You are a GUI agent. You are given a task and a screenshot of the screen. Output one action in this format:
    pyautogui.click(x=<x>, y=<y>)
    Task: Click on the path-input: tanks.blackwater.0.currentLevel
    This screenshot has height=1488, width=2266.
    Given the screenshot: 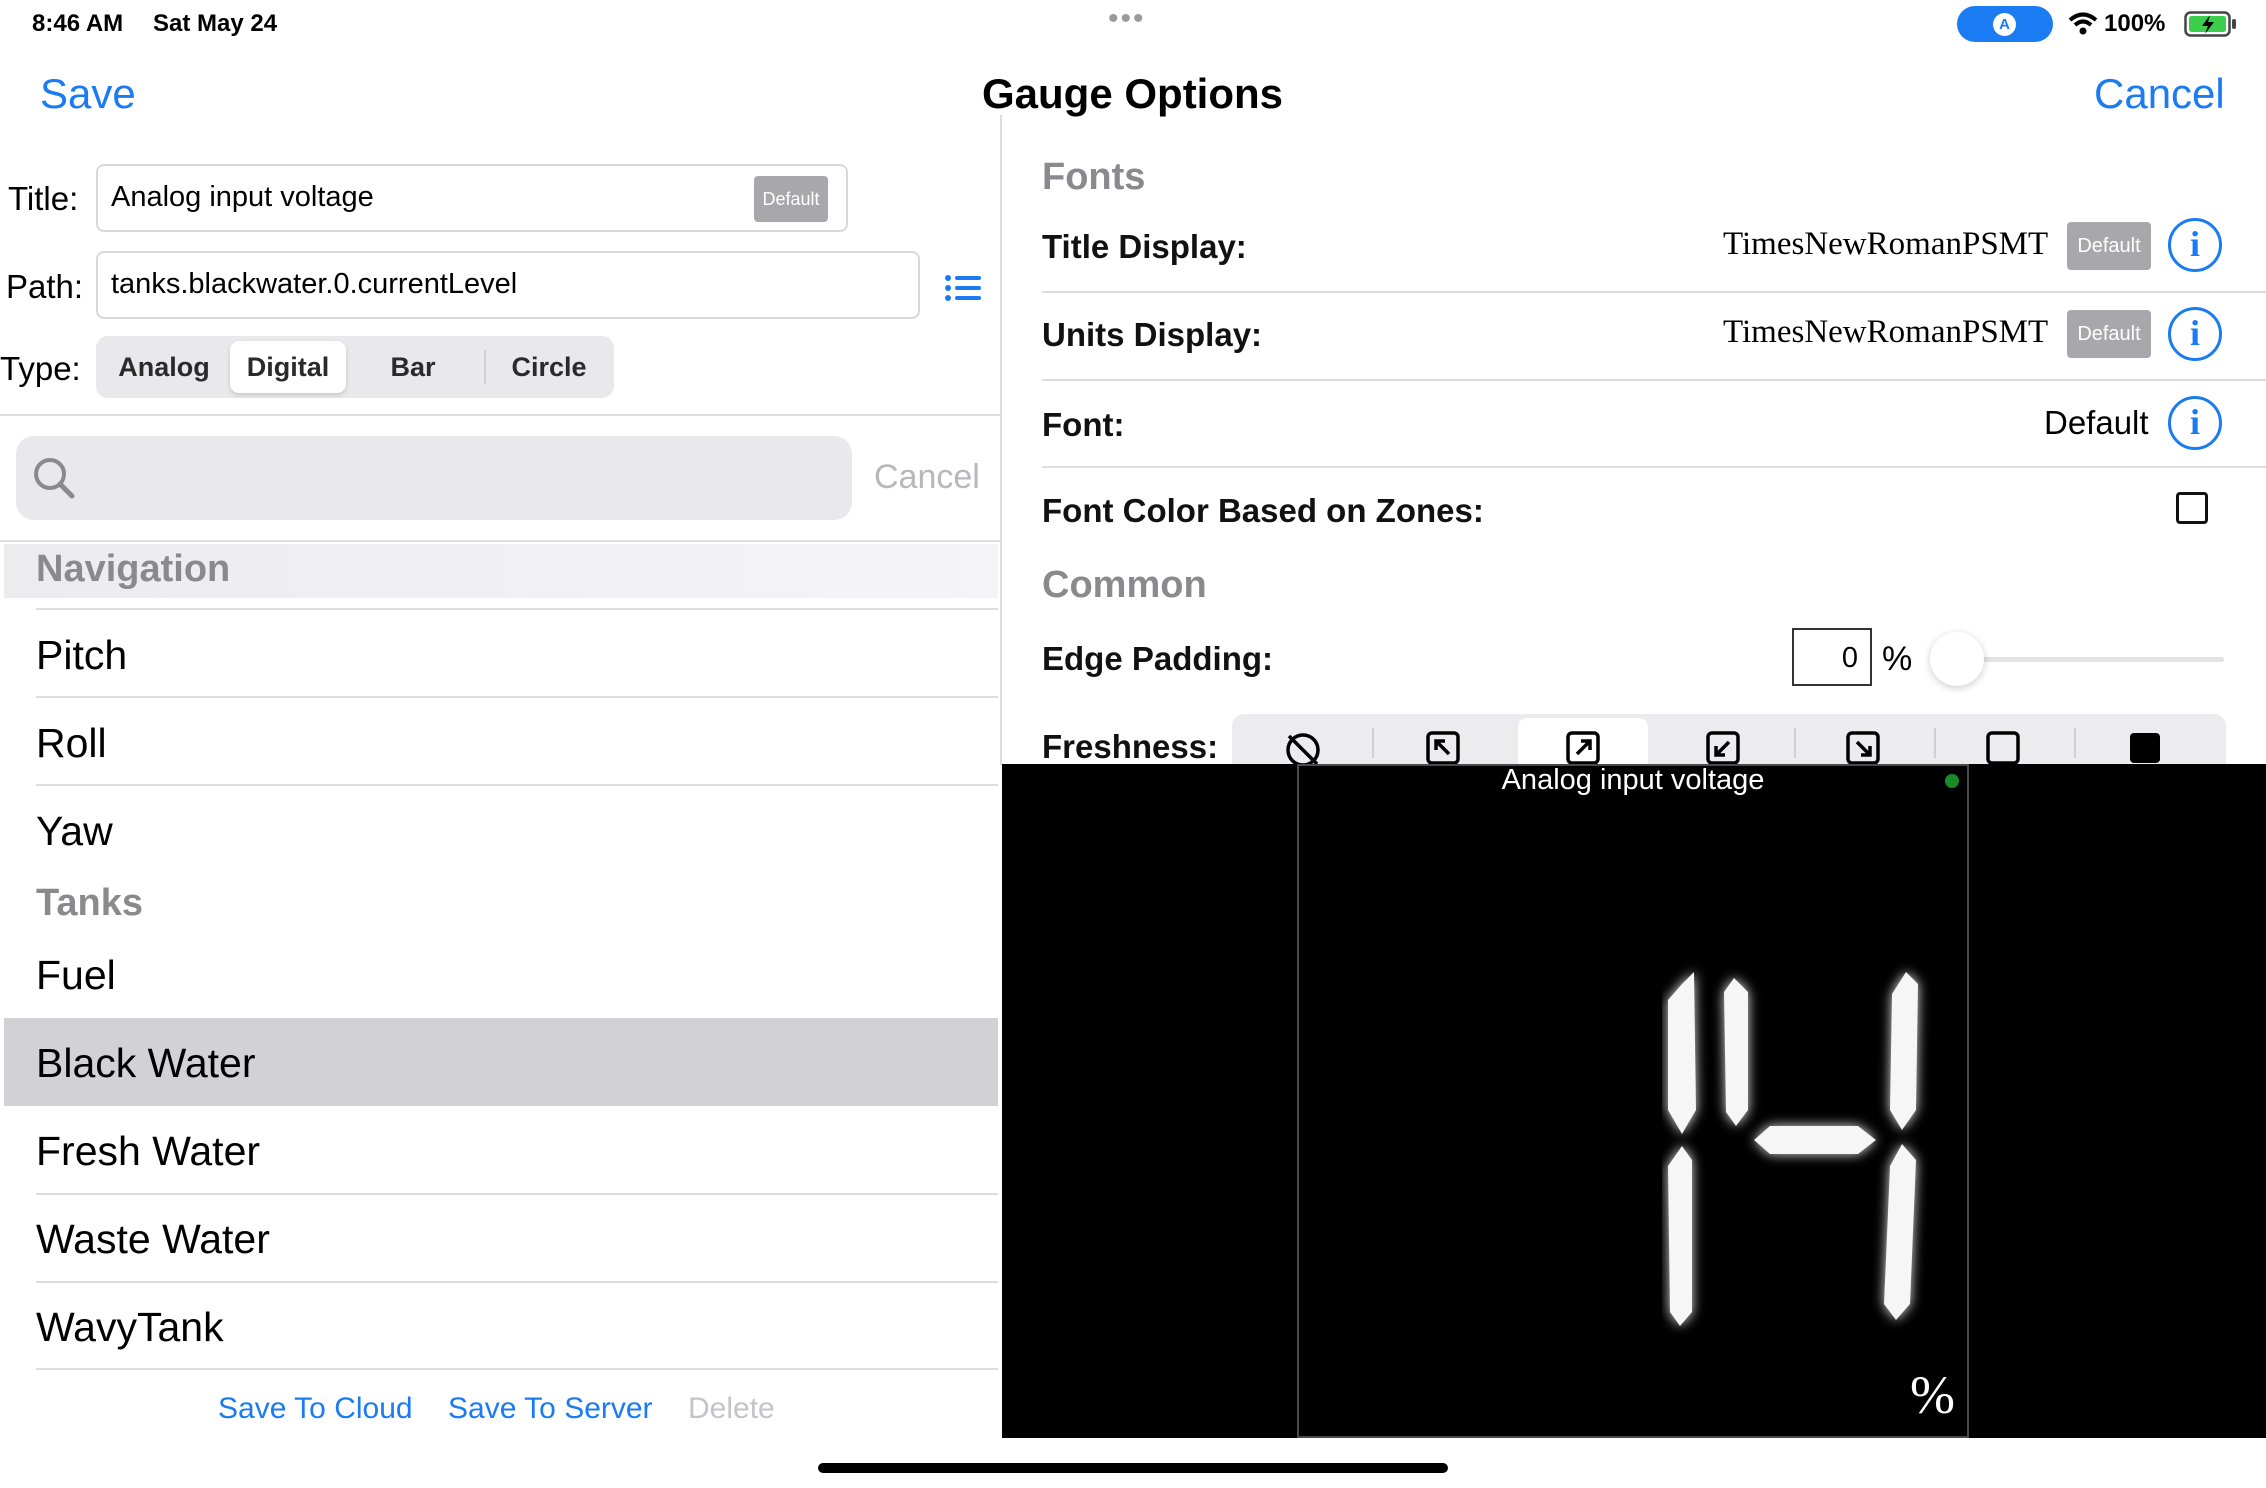 What is the action you would take?
    pyautogui.click(x=508, y=285)
    